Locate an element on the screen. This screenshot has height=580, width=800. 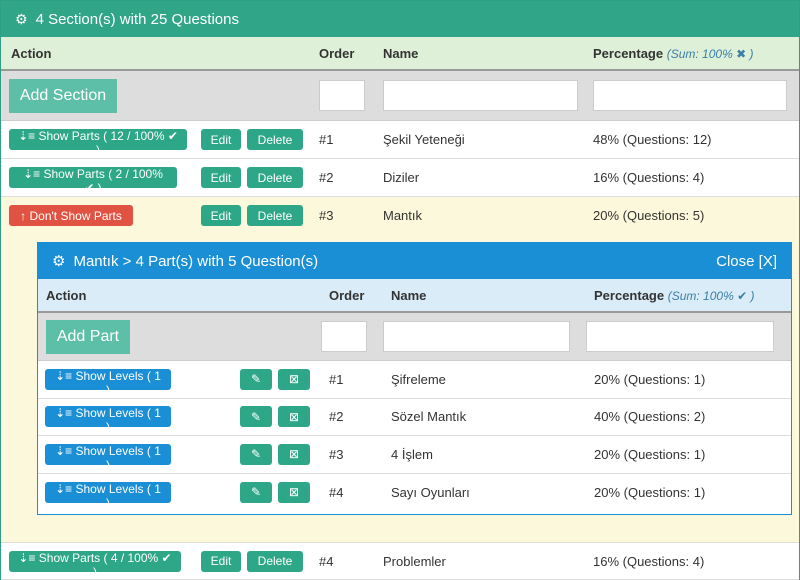
sum-indicator: (Sum: 100% ✔ ) is located at coordinates (711, 295).